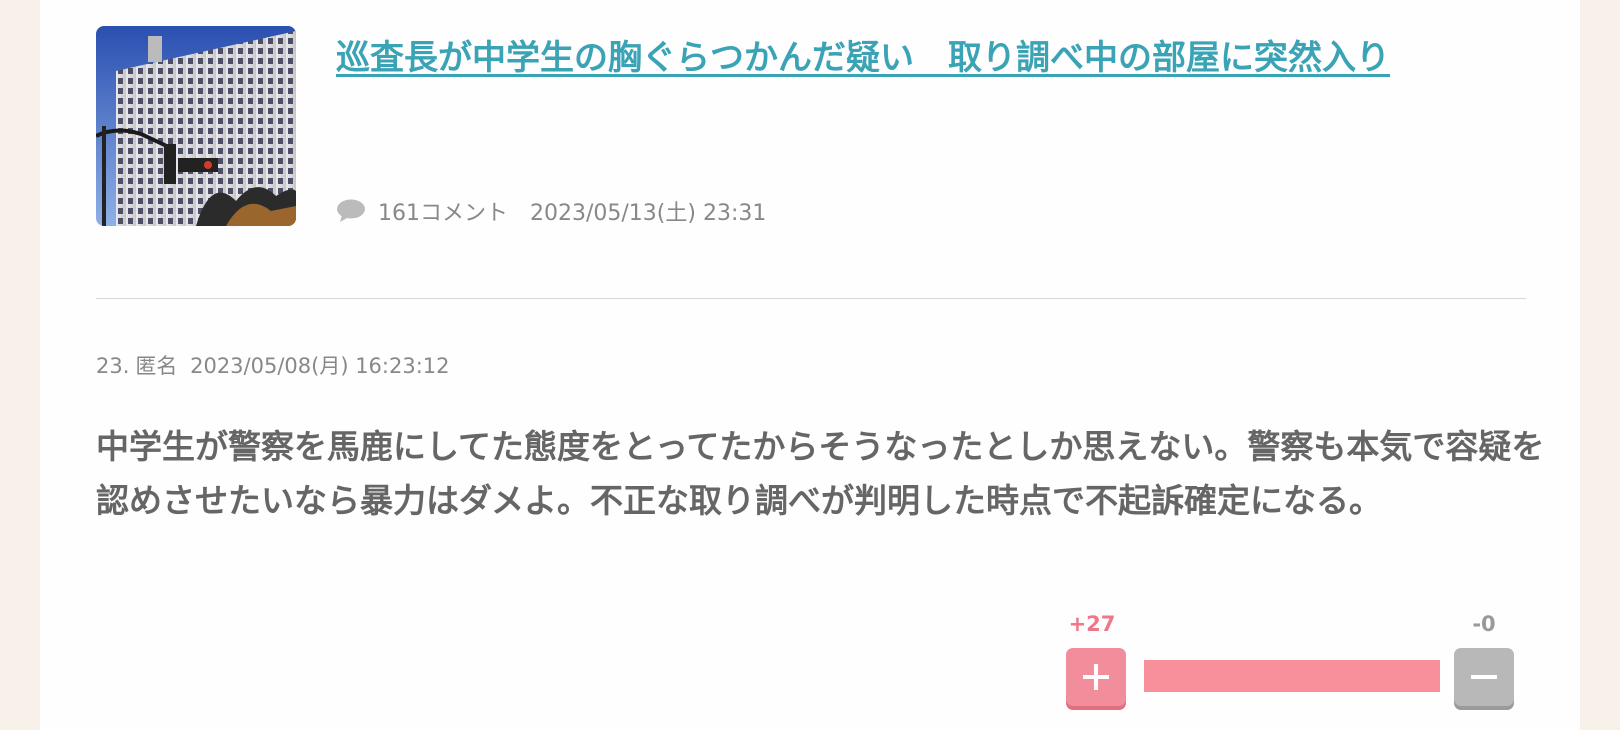 This screenshot has height=730, width=1620. I want to click on vote-ratio-bar, so click(1292, 676).